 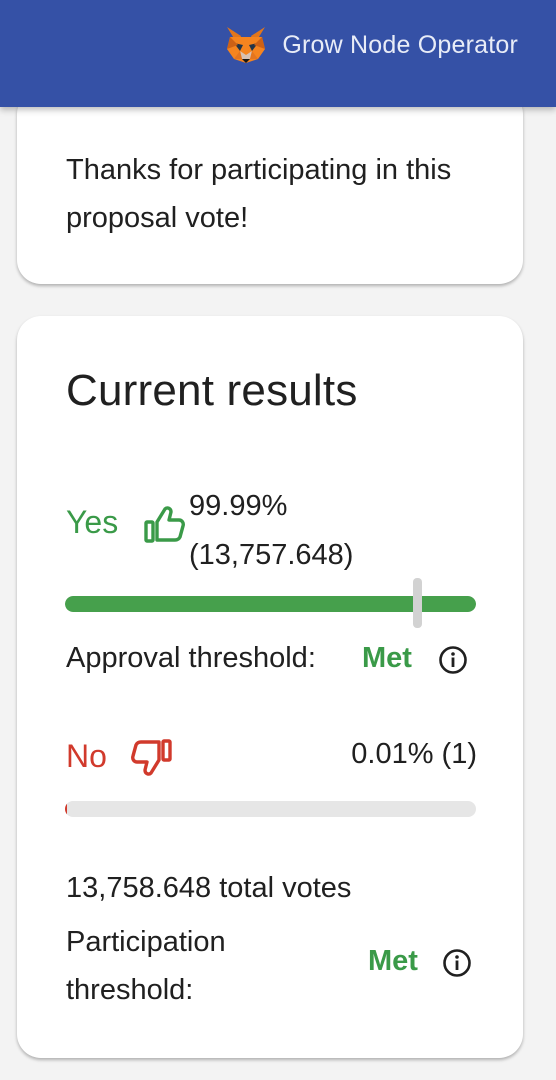 What do you see at coordinates (212, 390) in the screenshot?
I see `results-title: Current results` at bounding box center [212, 390].